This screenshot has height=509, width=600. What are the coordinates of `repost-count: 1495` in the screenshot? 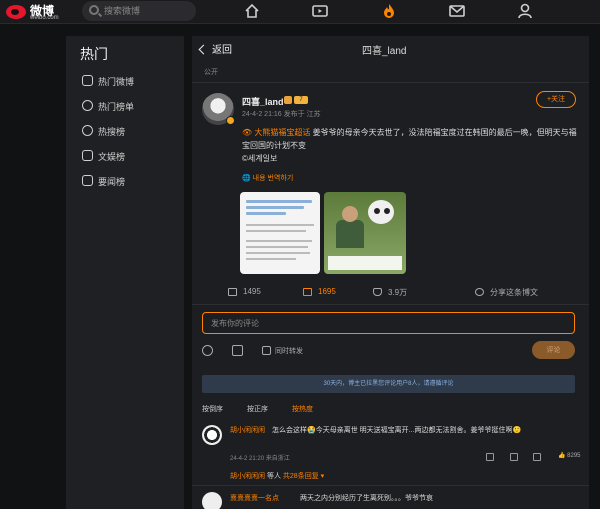 It's located at (252, 291).